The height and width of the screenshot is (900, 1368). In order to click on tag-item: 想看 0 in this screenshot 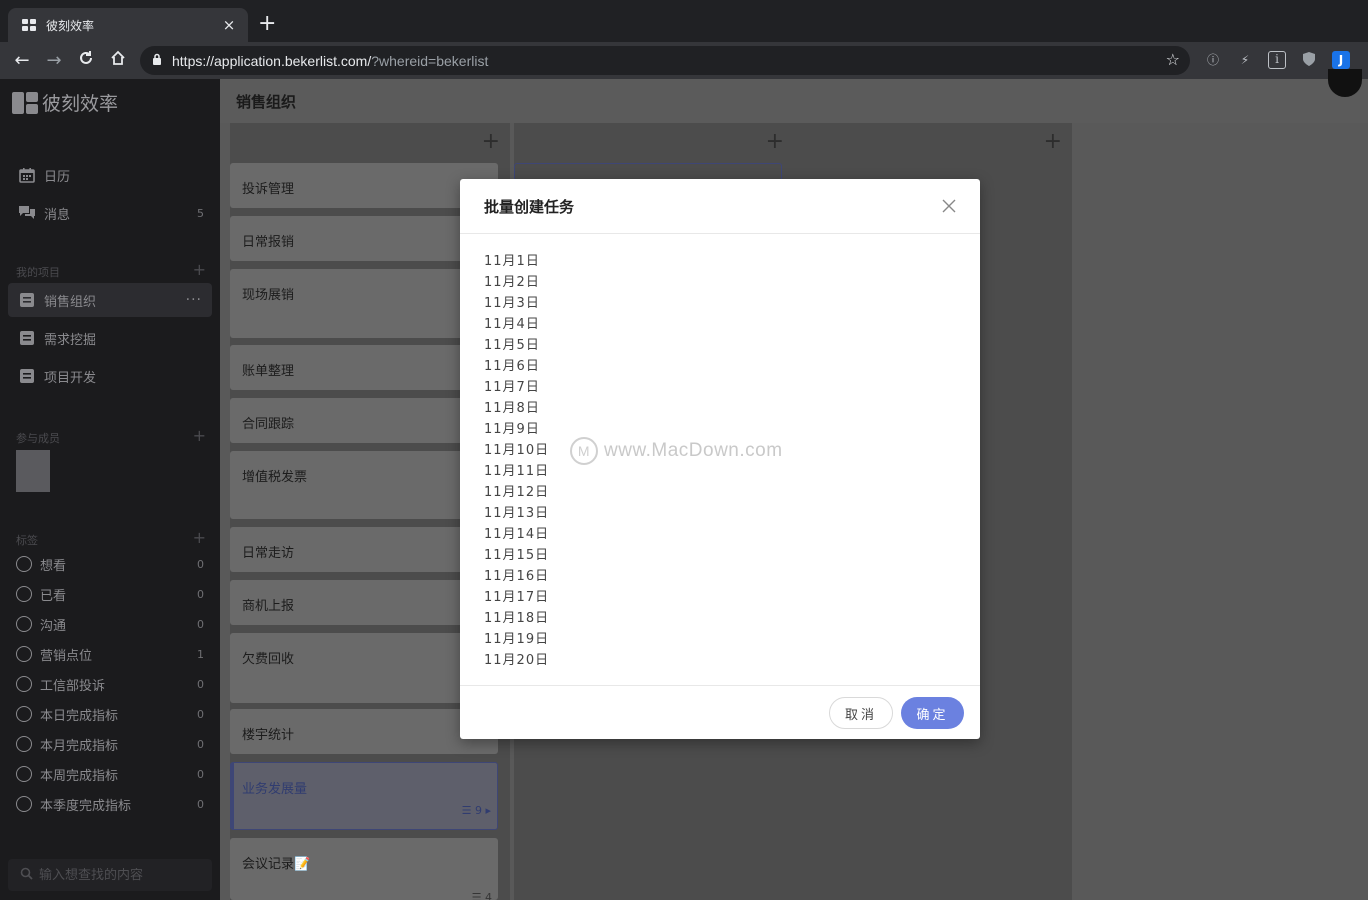, I will do `click(111, 564)`.